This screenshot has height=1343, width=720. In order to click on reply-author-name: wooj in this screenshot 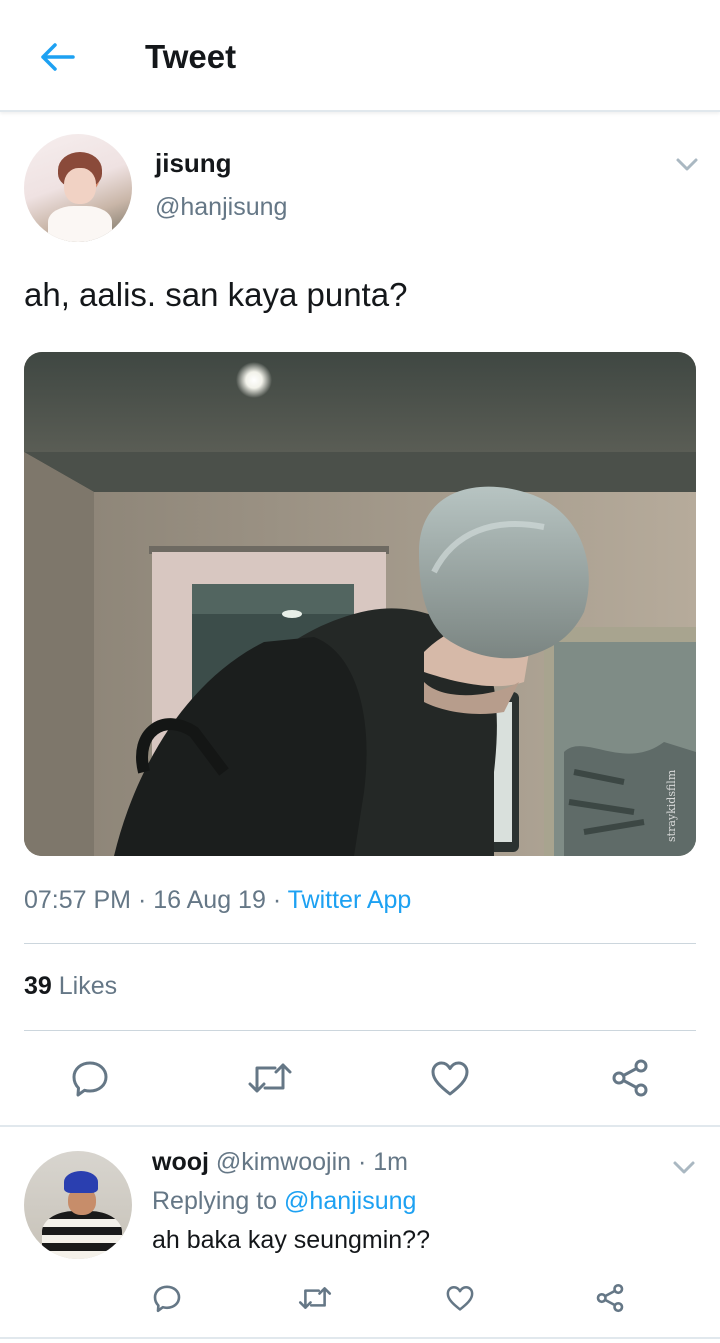, I will do `click(180, 1162)`.